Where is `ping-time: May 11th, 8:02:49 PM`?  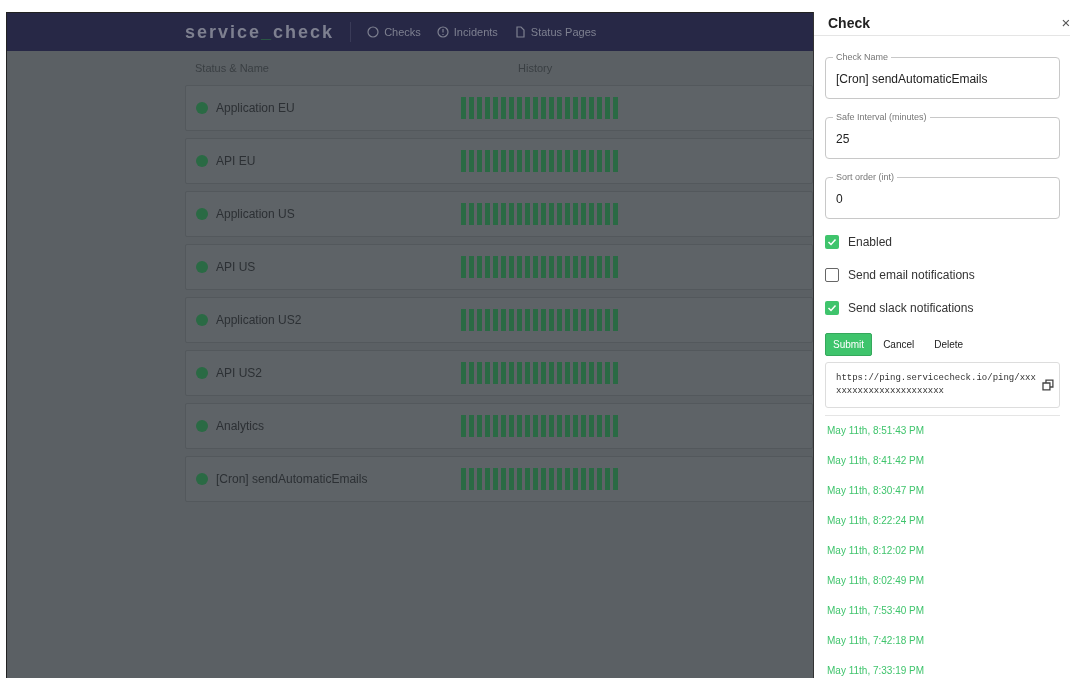
ping-time: May 11th, 8:02:49 PM is located at coordinates (876, 580).